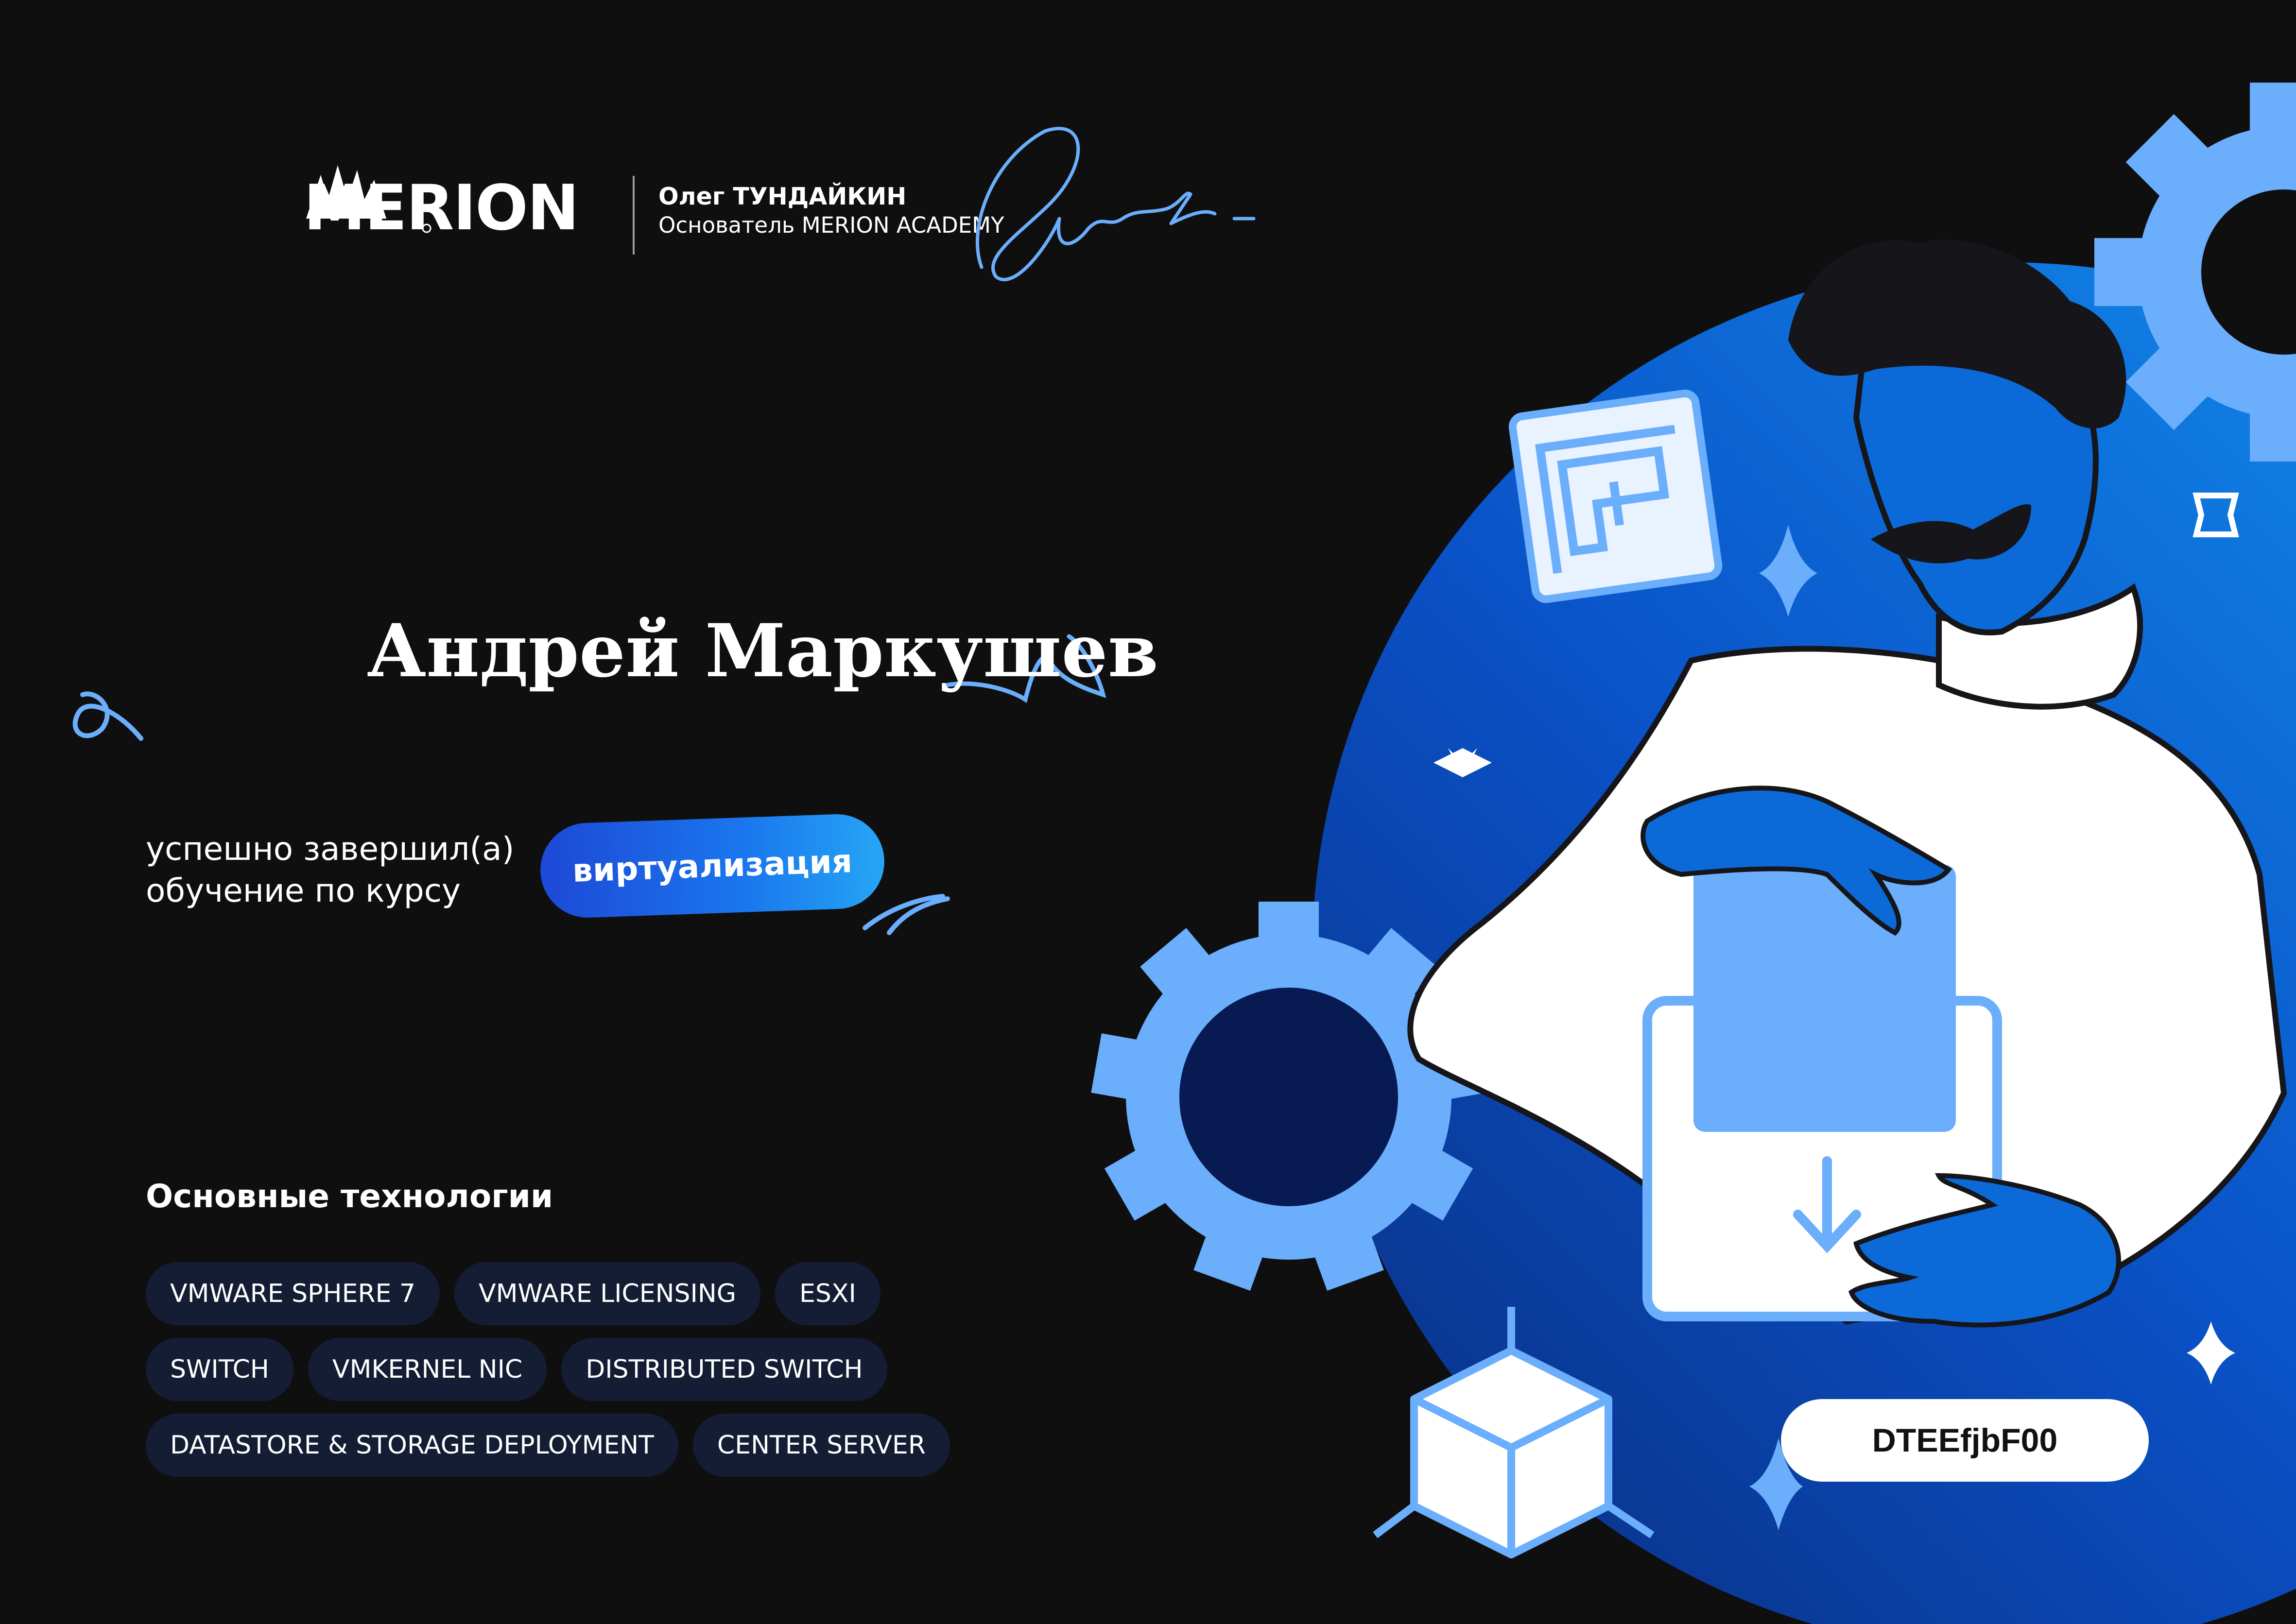 The height and width of the screenshot is (1624, 2296). I want to click on tech-chip: DISTRIBUTED SWITCH, so click(724, 1369).